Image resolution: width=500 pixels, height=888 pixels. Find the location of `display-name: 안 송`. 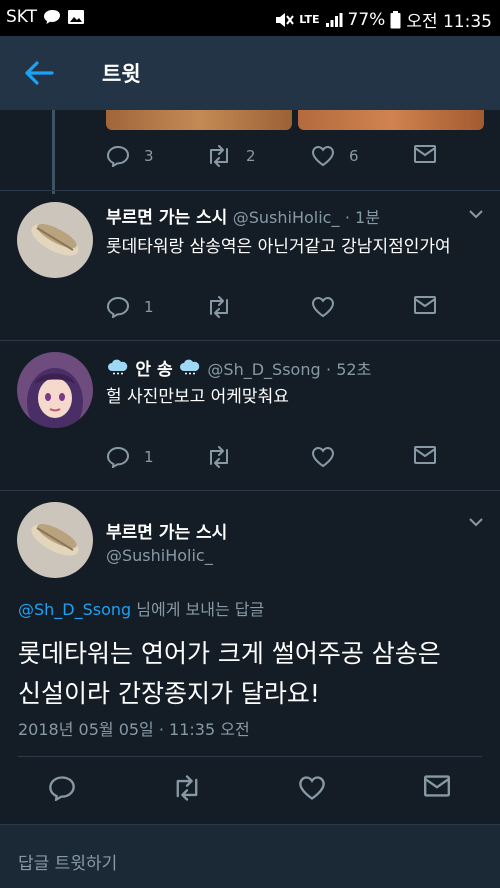

display-name: 안 송 is located at coordinates (153, 370).